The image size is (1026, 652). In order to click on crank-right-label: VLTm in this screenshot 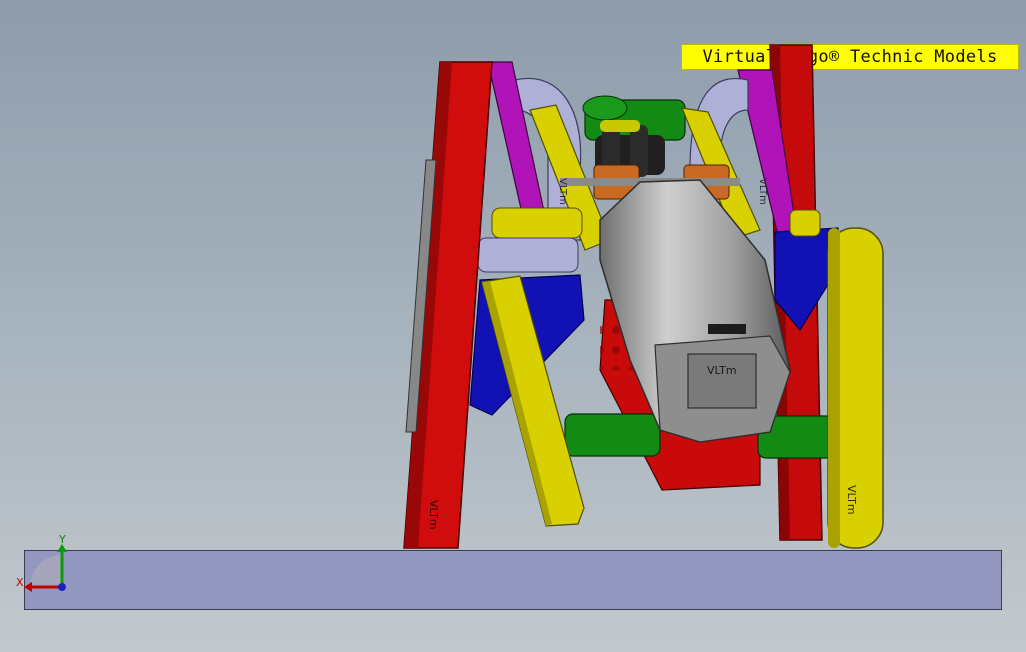, I will do `click(762, 191)`.